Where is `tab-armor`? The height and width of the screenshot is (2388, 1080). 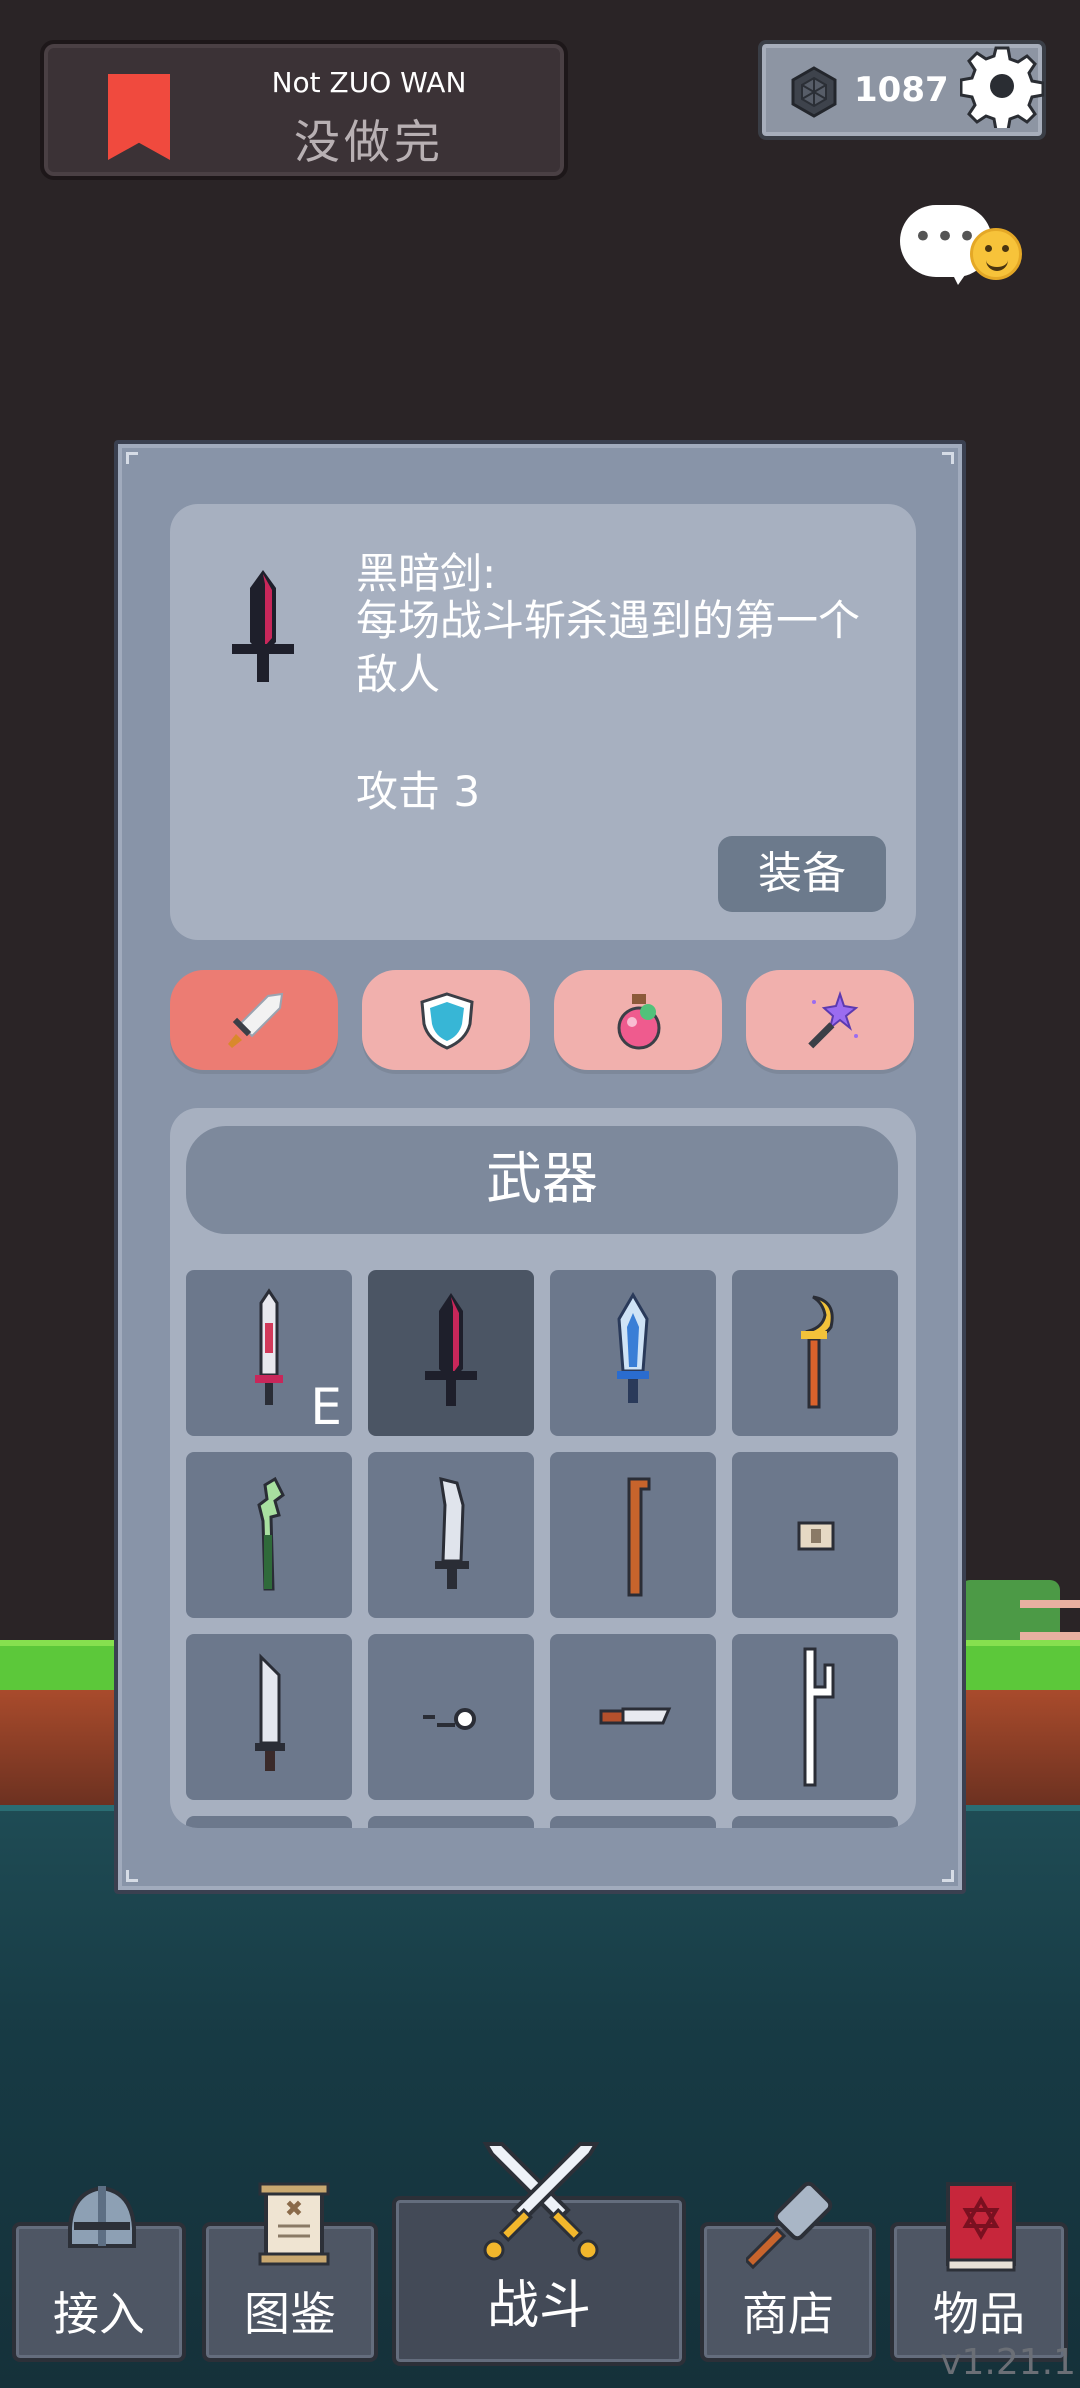
tab-armor is located at coordinates (446, 1020).